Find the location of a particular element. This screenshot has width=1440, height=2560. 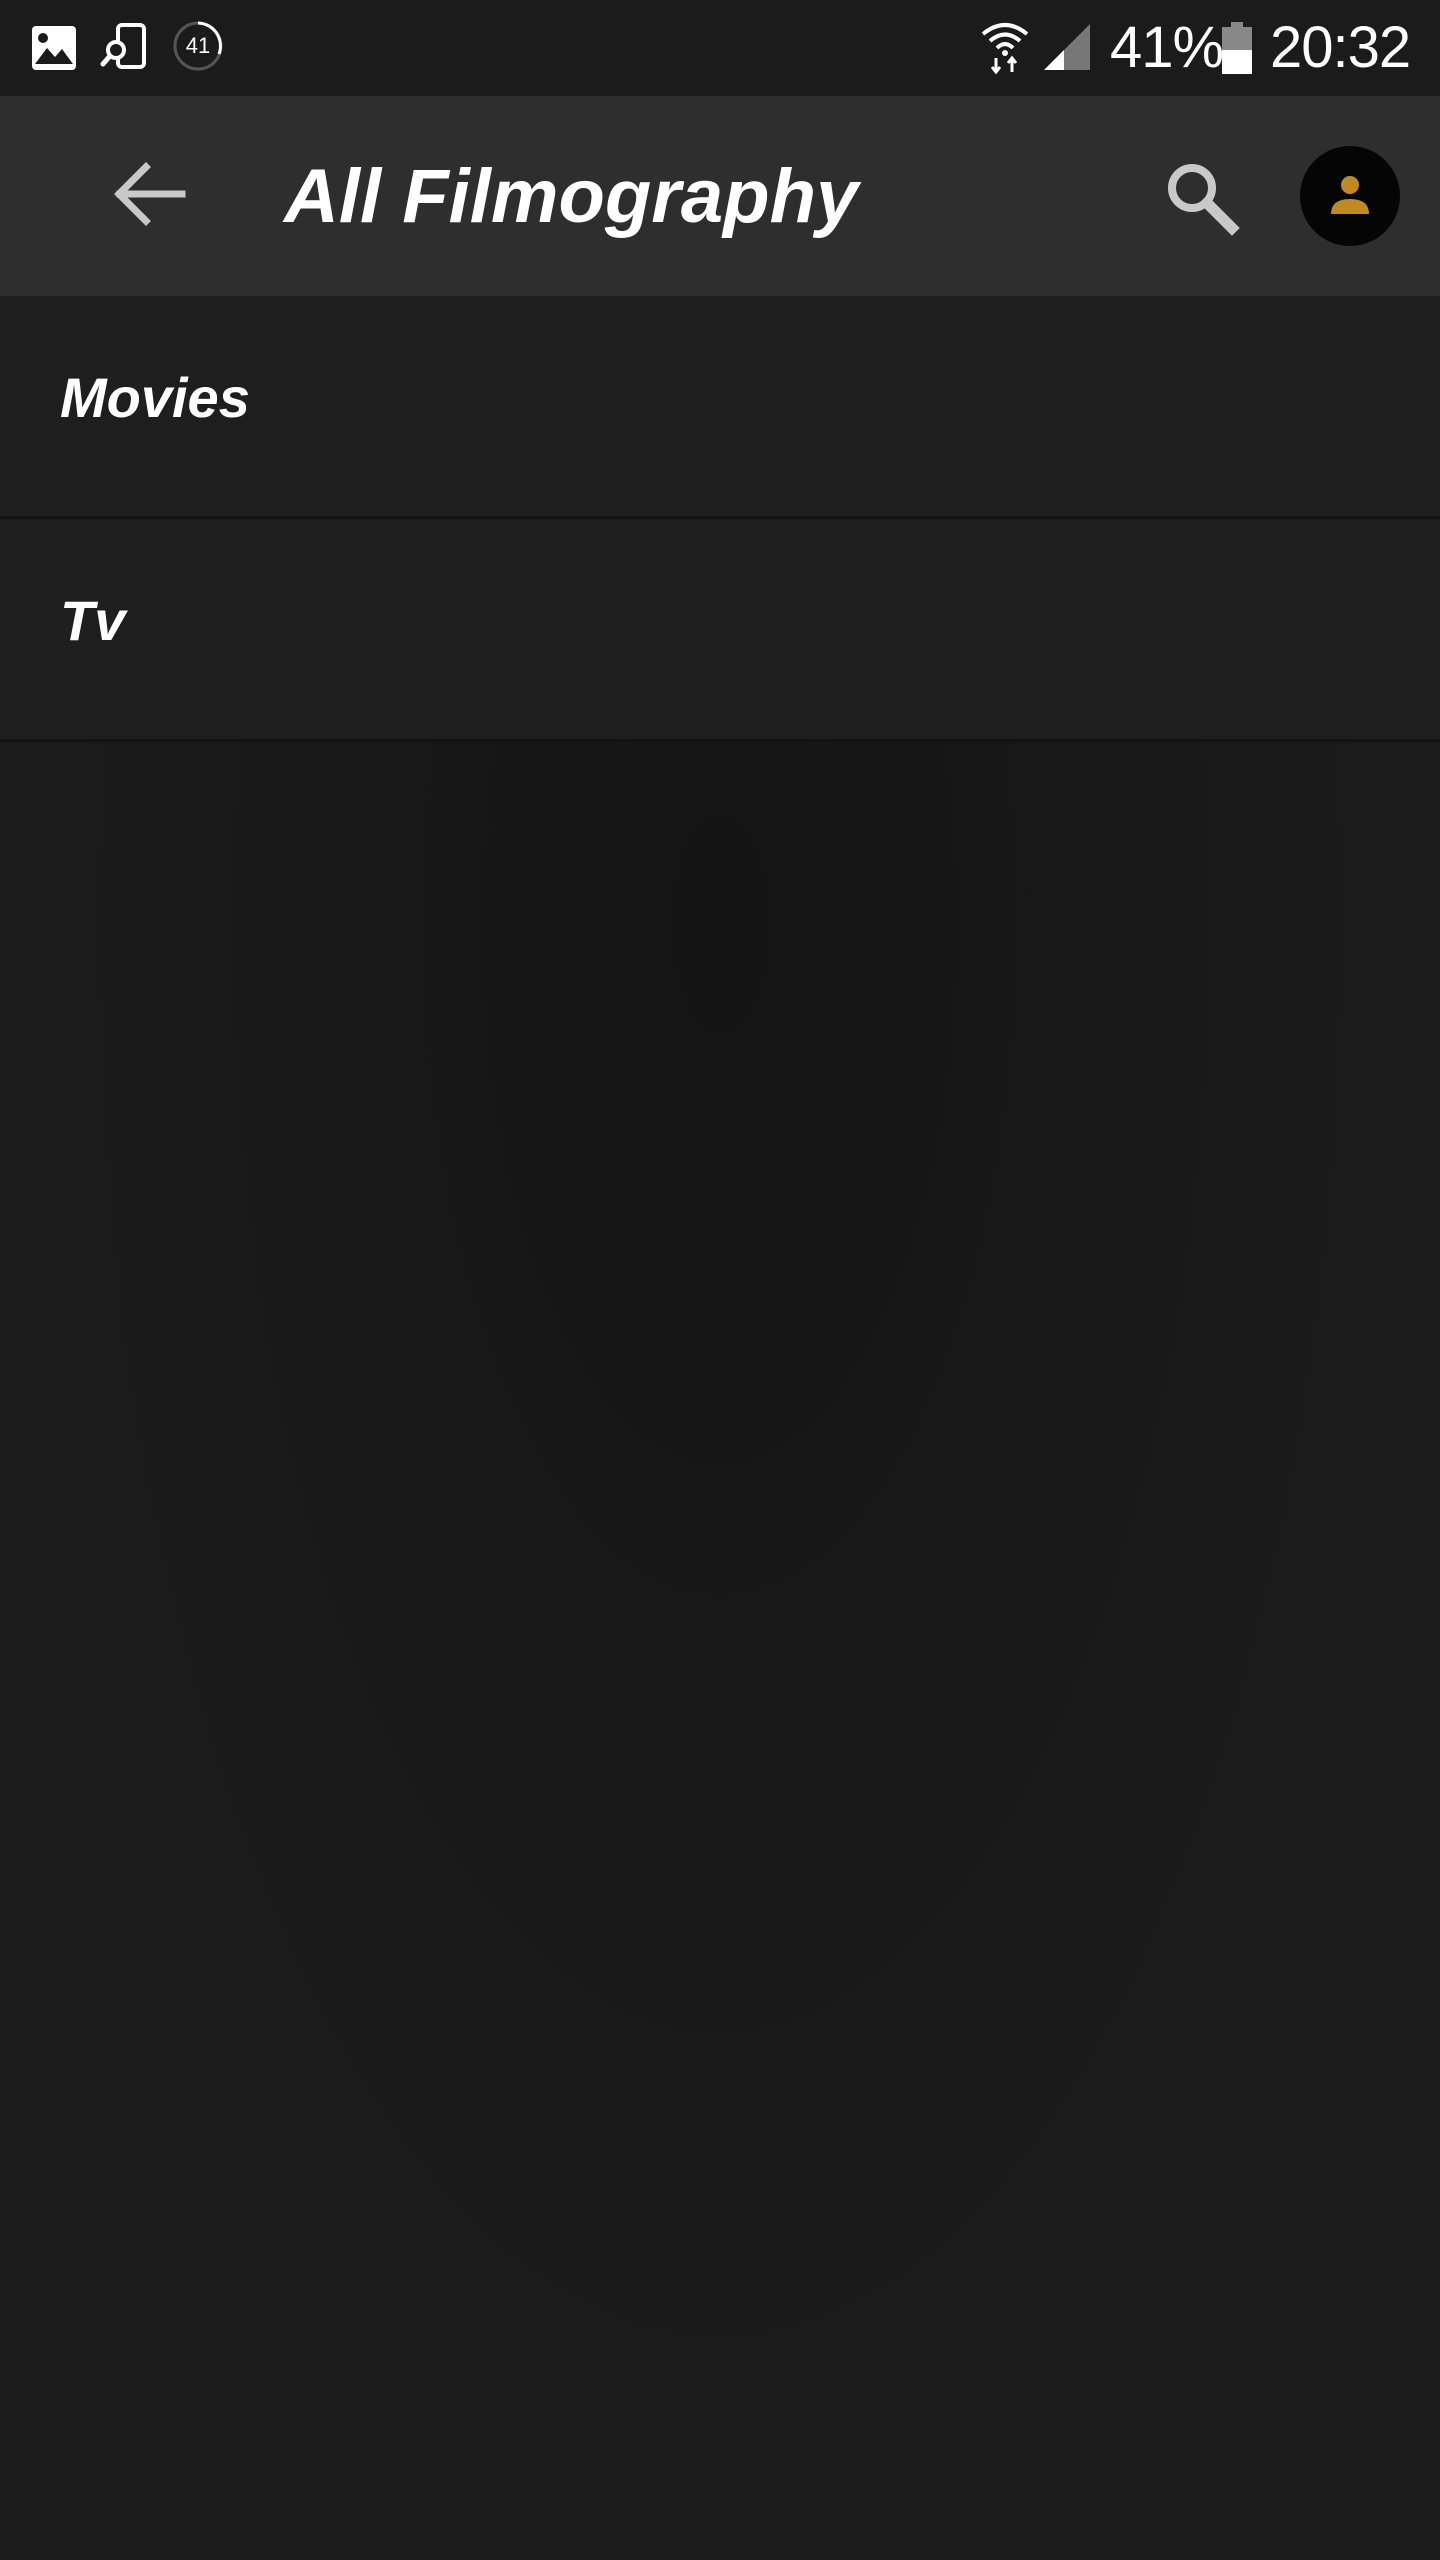

list-item-label: Movies is located at coordinates (155, 397).